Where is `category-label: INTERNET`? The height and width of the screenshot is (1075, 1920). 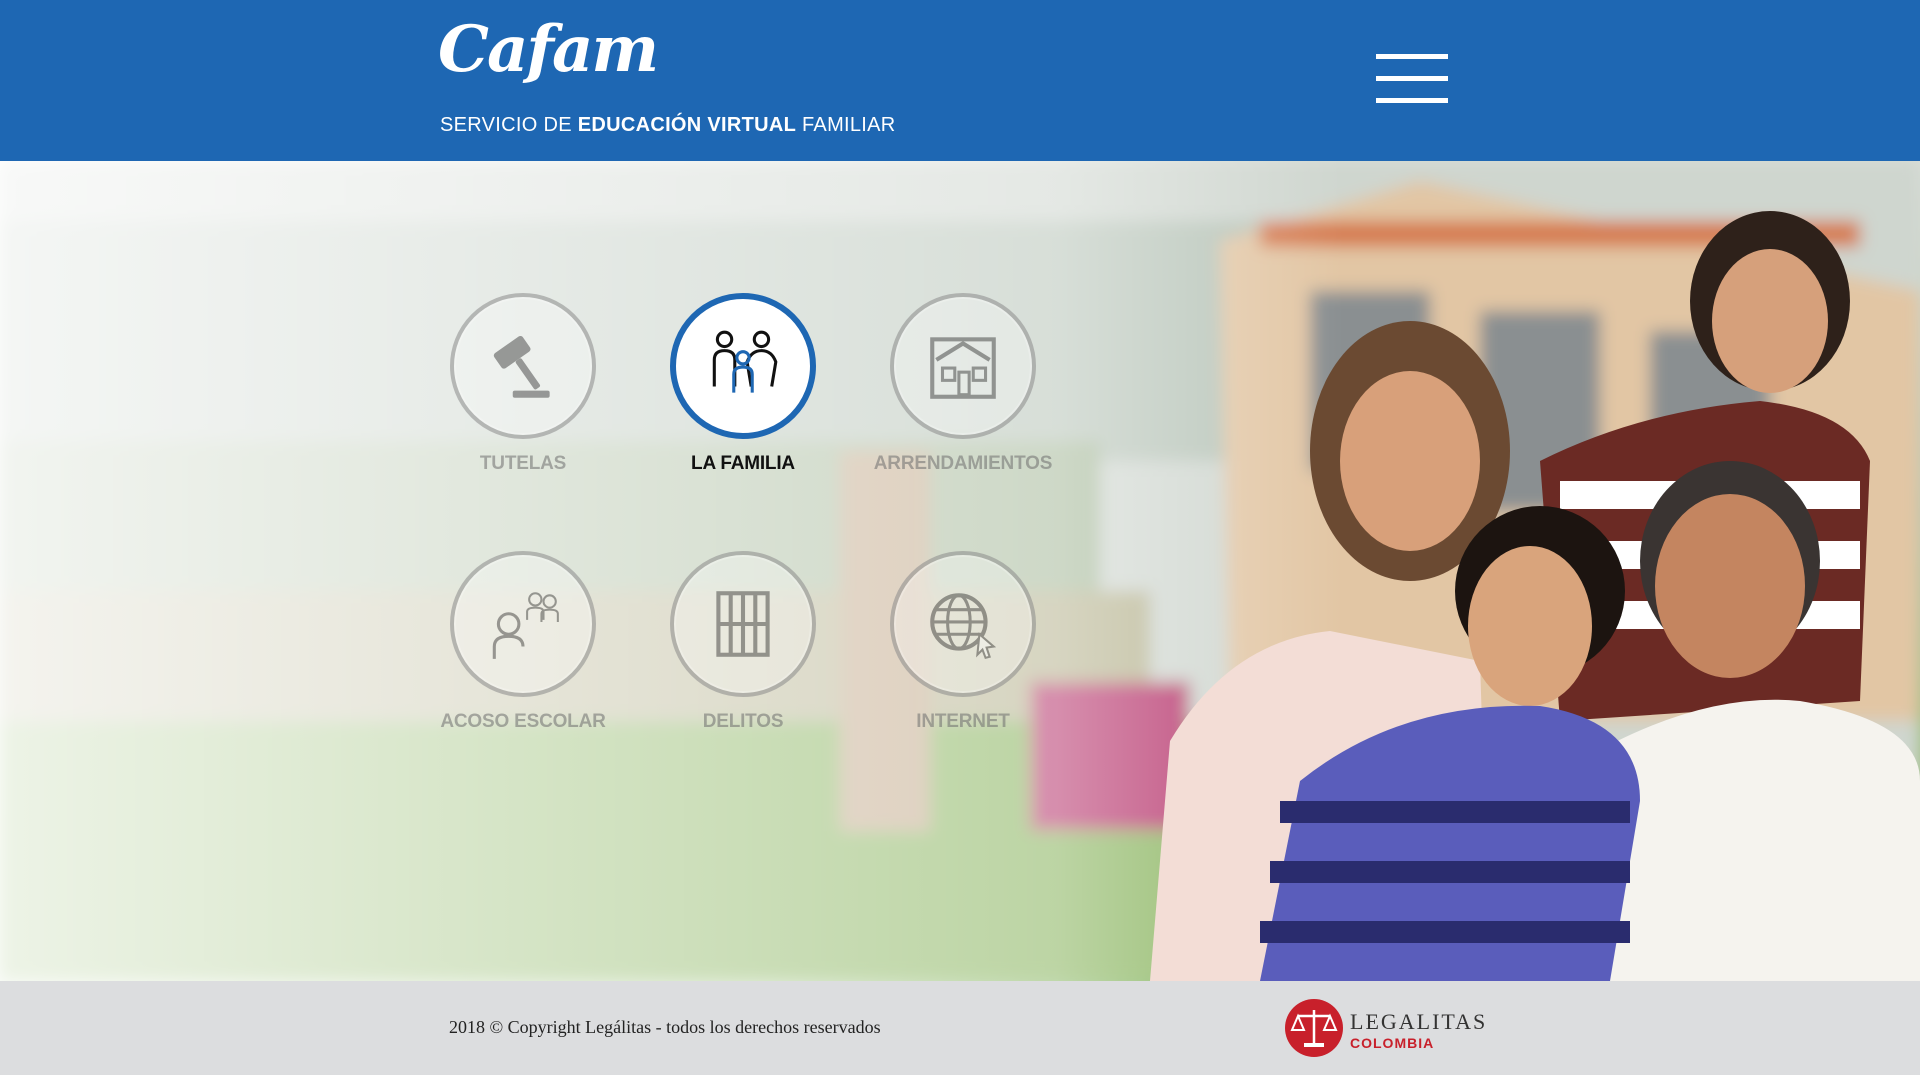
category-label: INTERNET is located at coordinates (963, 721).